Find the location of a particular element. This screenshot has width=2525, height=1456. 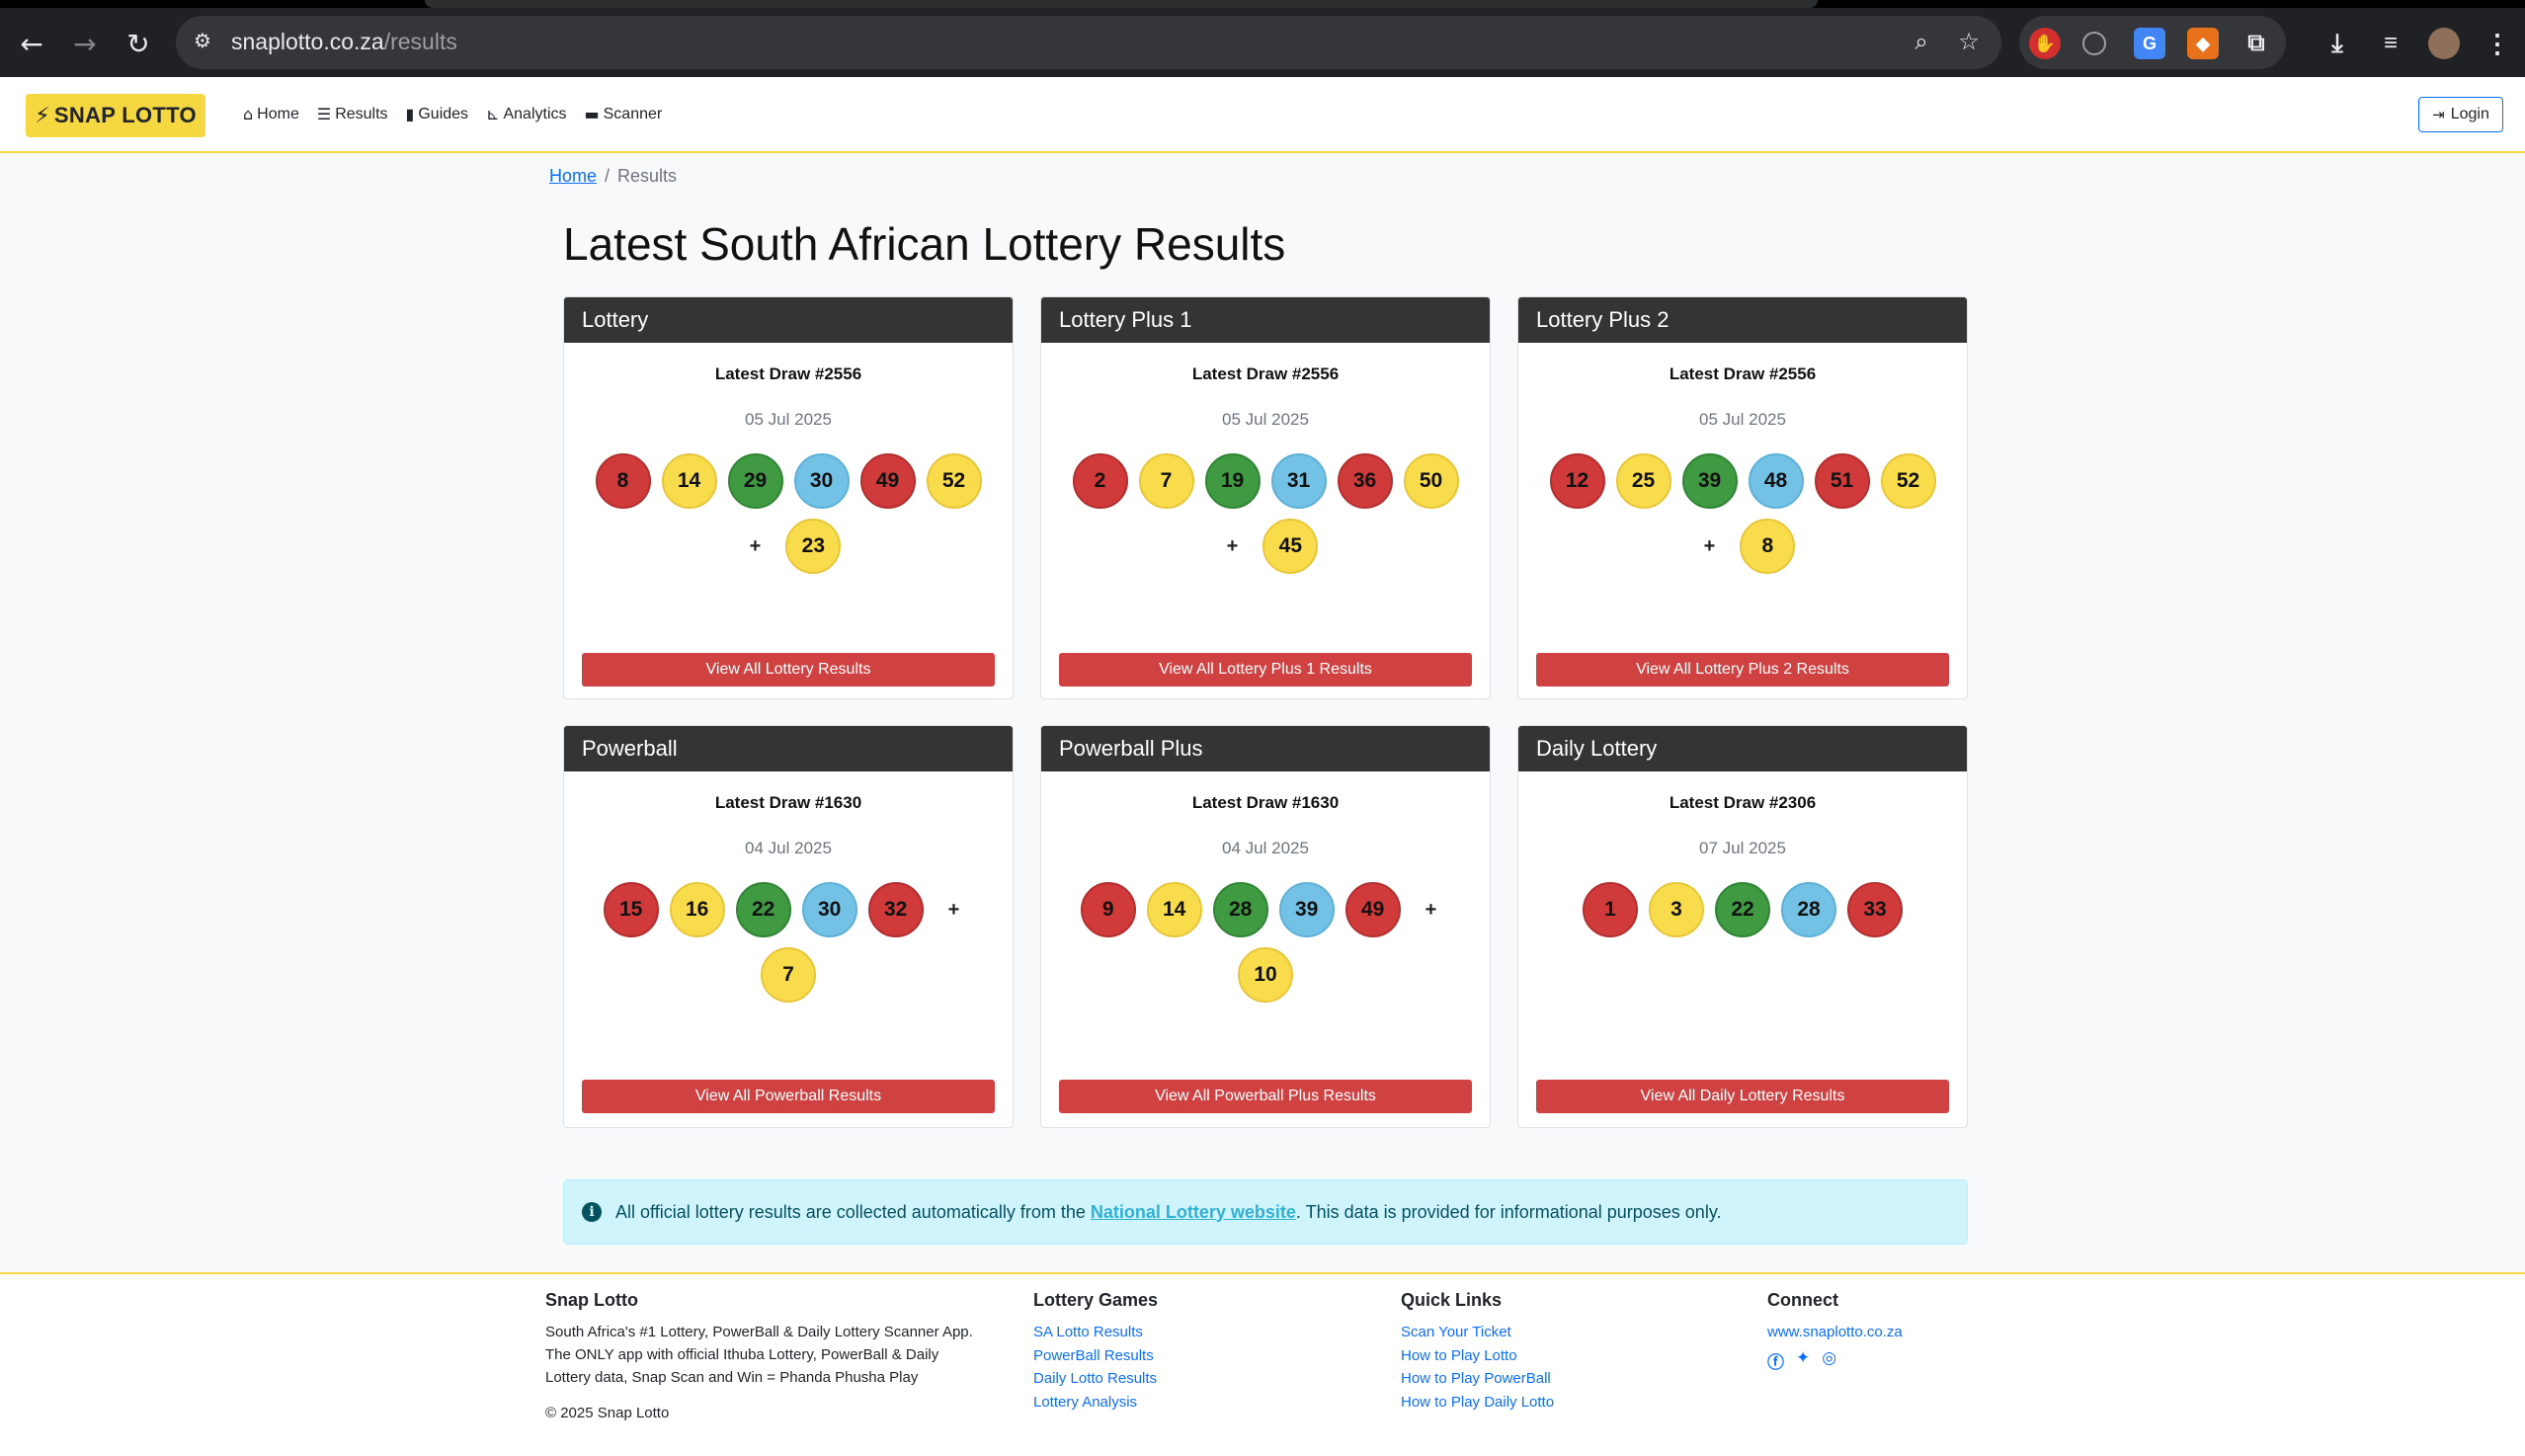

lotto-ball: 33 is located at coordinates (1875, 909).